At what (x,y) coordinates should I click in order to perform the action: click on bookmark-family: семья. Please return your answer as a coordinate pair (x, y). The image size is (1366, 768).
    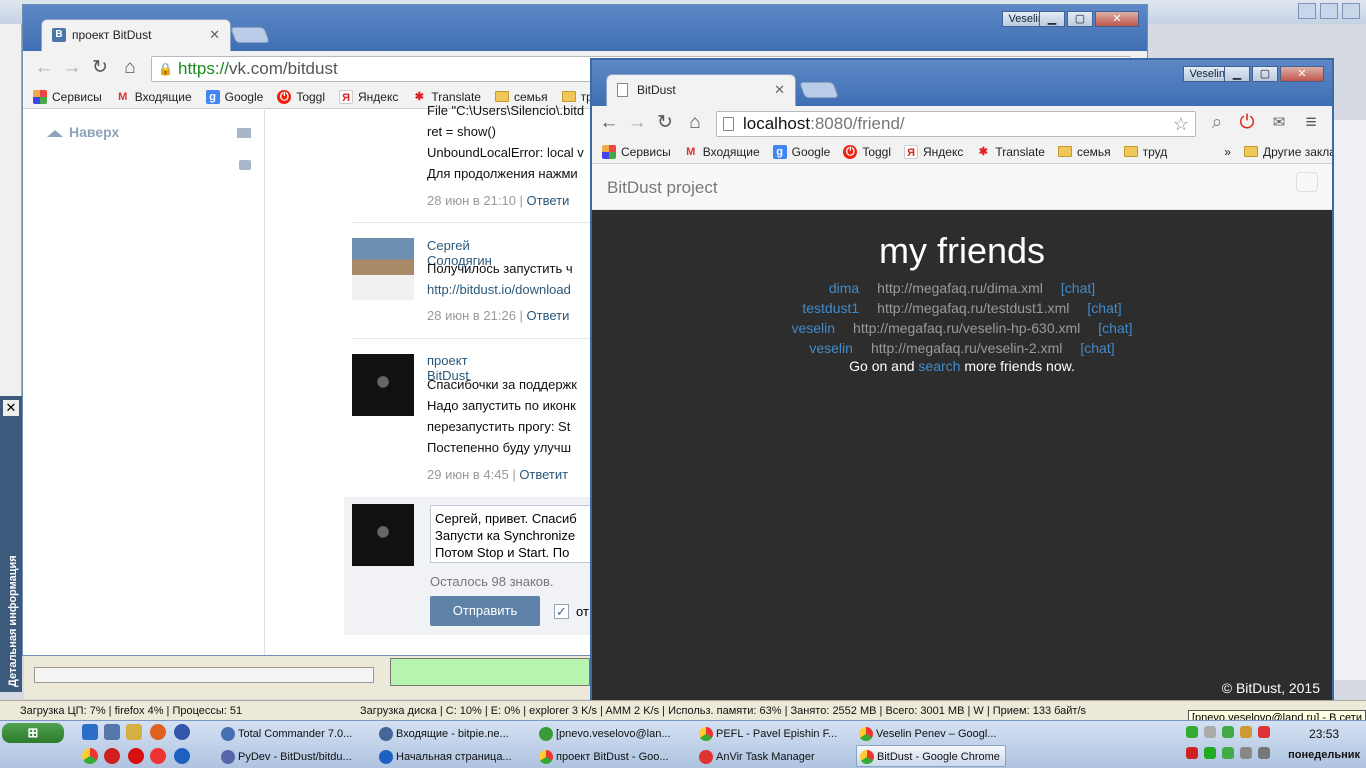
    Looking at the image, I should click on (1084, 152).